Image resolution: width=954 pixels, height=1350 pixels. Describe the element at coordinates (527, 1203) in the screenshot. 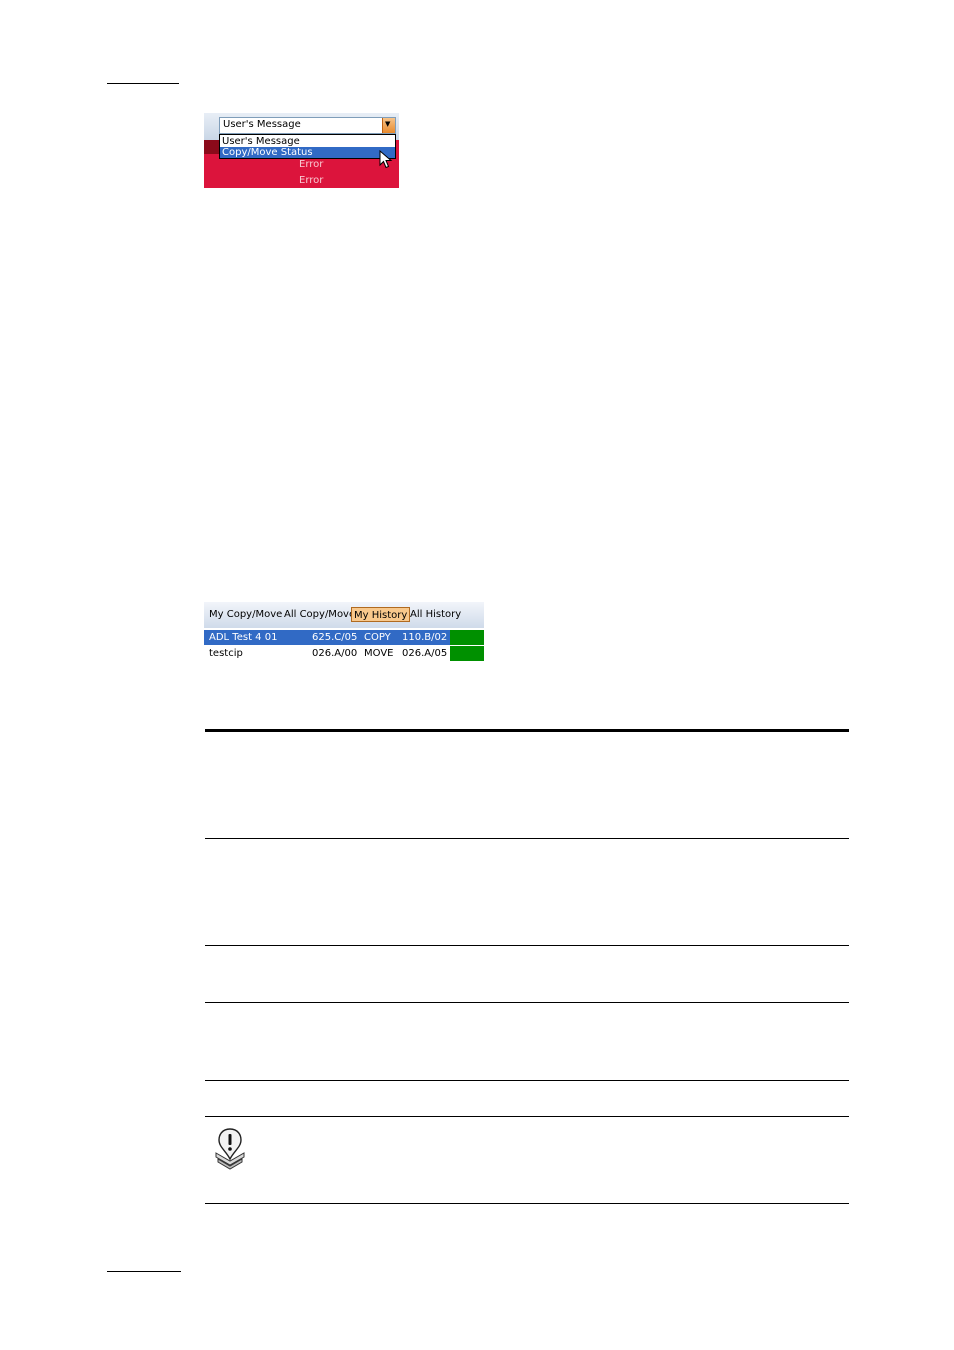

I see `note-bottom-rule` at that location.